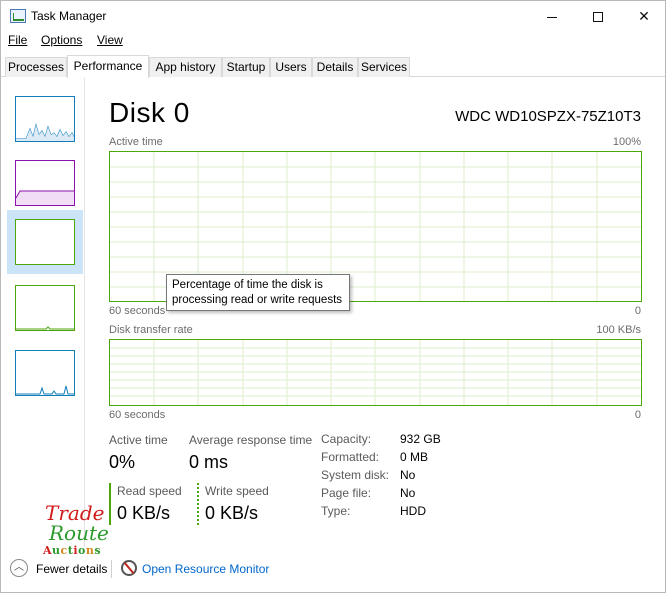 This screenshot has width=666, height=593. I want to click on sidebar-item-disk1, so click(45, 308).